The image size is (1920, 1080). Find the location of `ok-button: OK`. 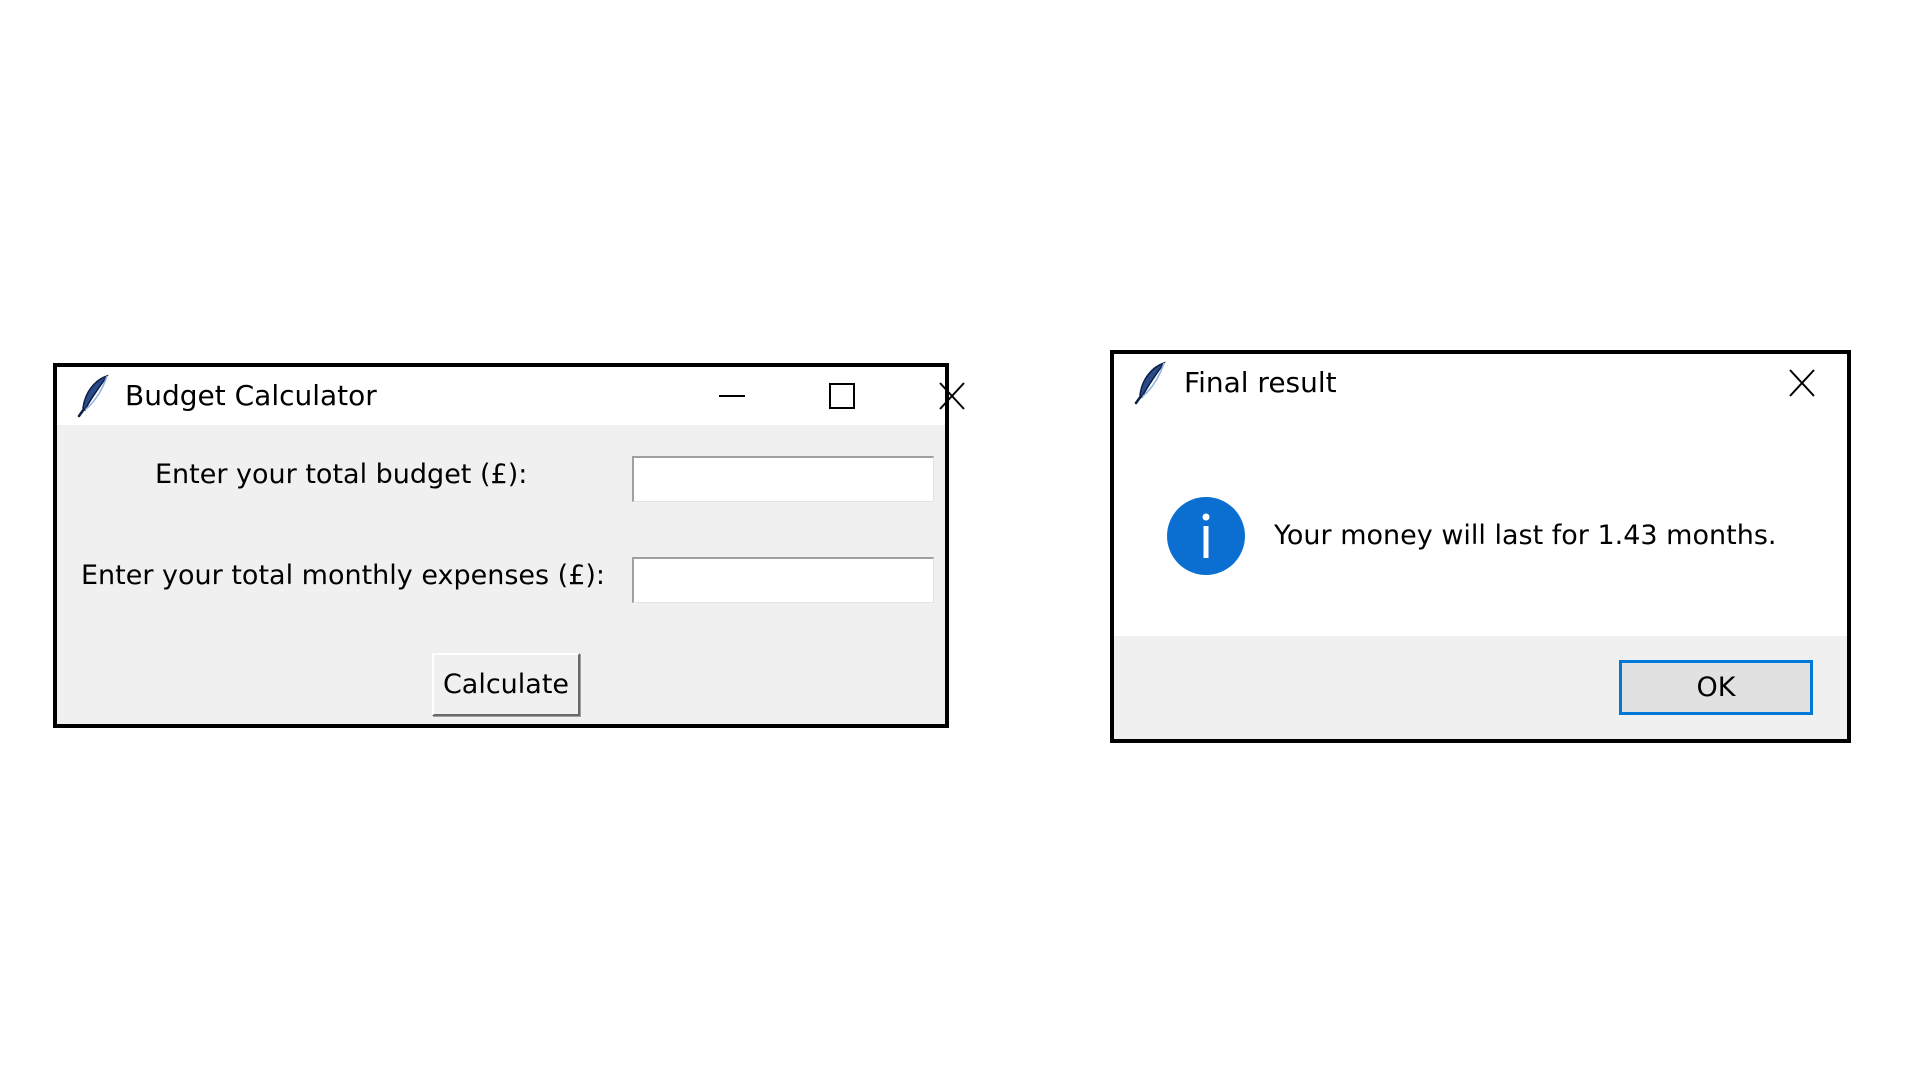

ok-button: OK is located at coordinates (1716, 687).